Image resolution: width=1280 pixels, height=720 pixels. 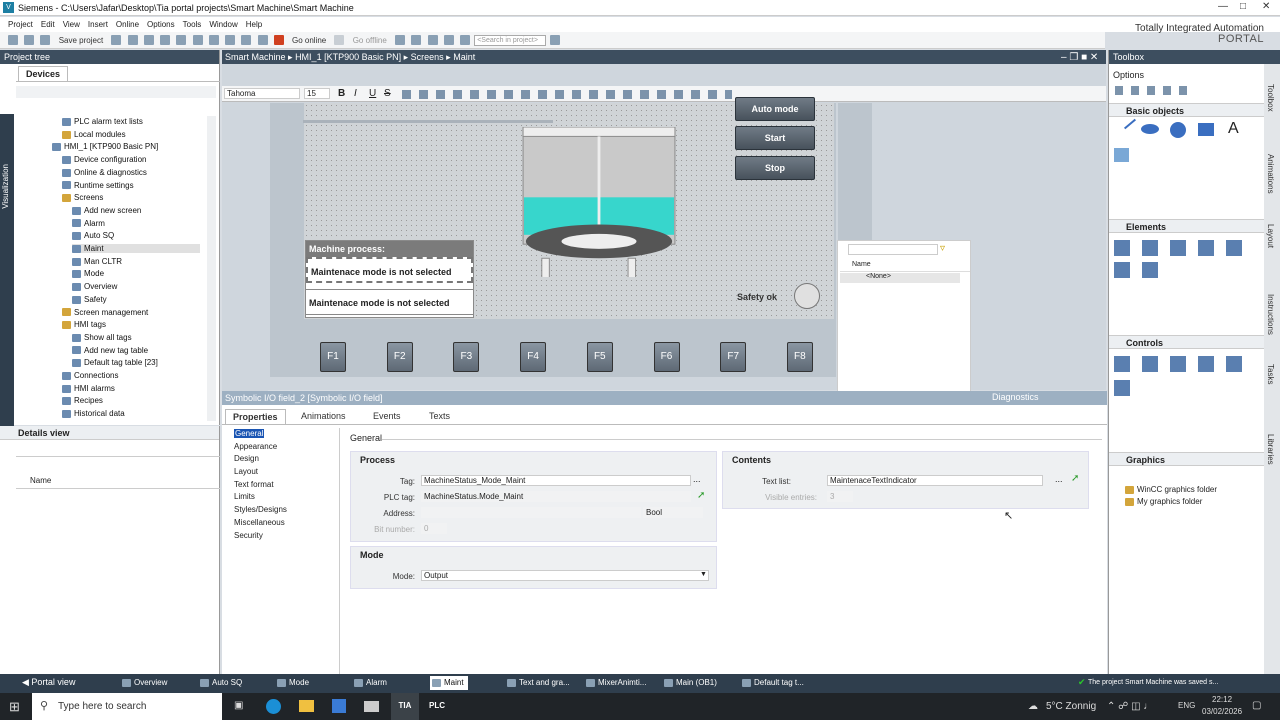 I want to click on tree-item: Historical data, so click(x=93, y=413).